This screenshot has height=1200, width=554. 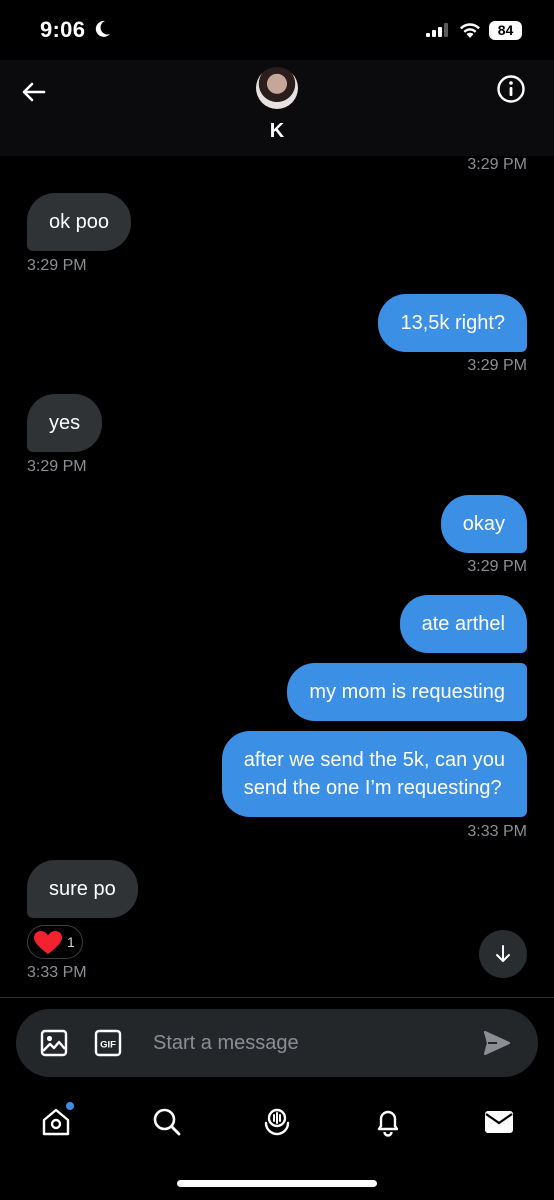 What do you see at coordinates (34, 92) in the screenshot?
I see `back-arrow-icon` at bounding box center [34, 92].